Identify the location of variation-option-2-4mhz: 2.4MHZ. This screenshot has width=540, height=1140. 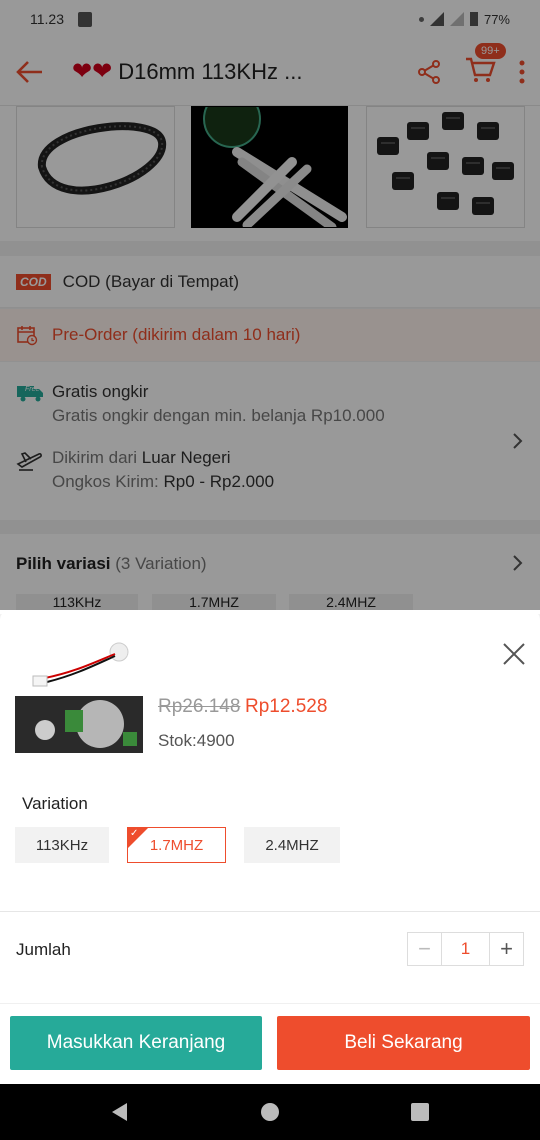
(292, 845).